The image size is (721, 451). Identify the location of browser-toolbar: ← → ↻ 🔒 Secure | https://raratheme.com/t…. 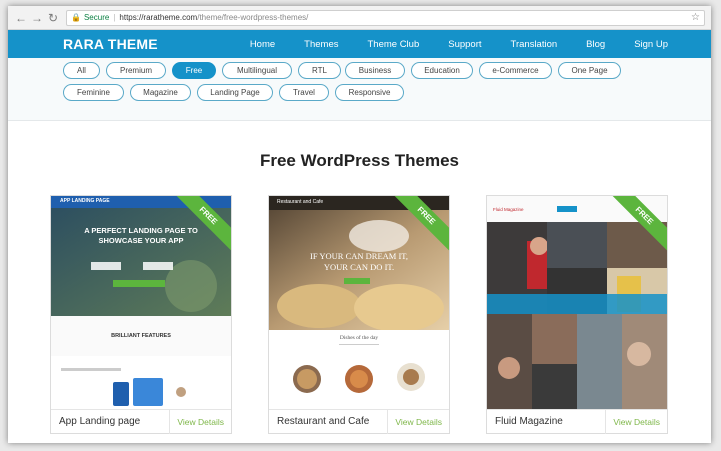
(359, 18).